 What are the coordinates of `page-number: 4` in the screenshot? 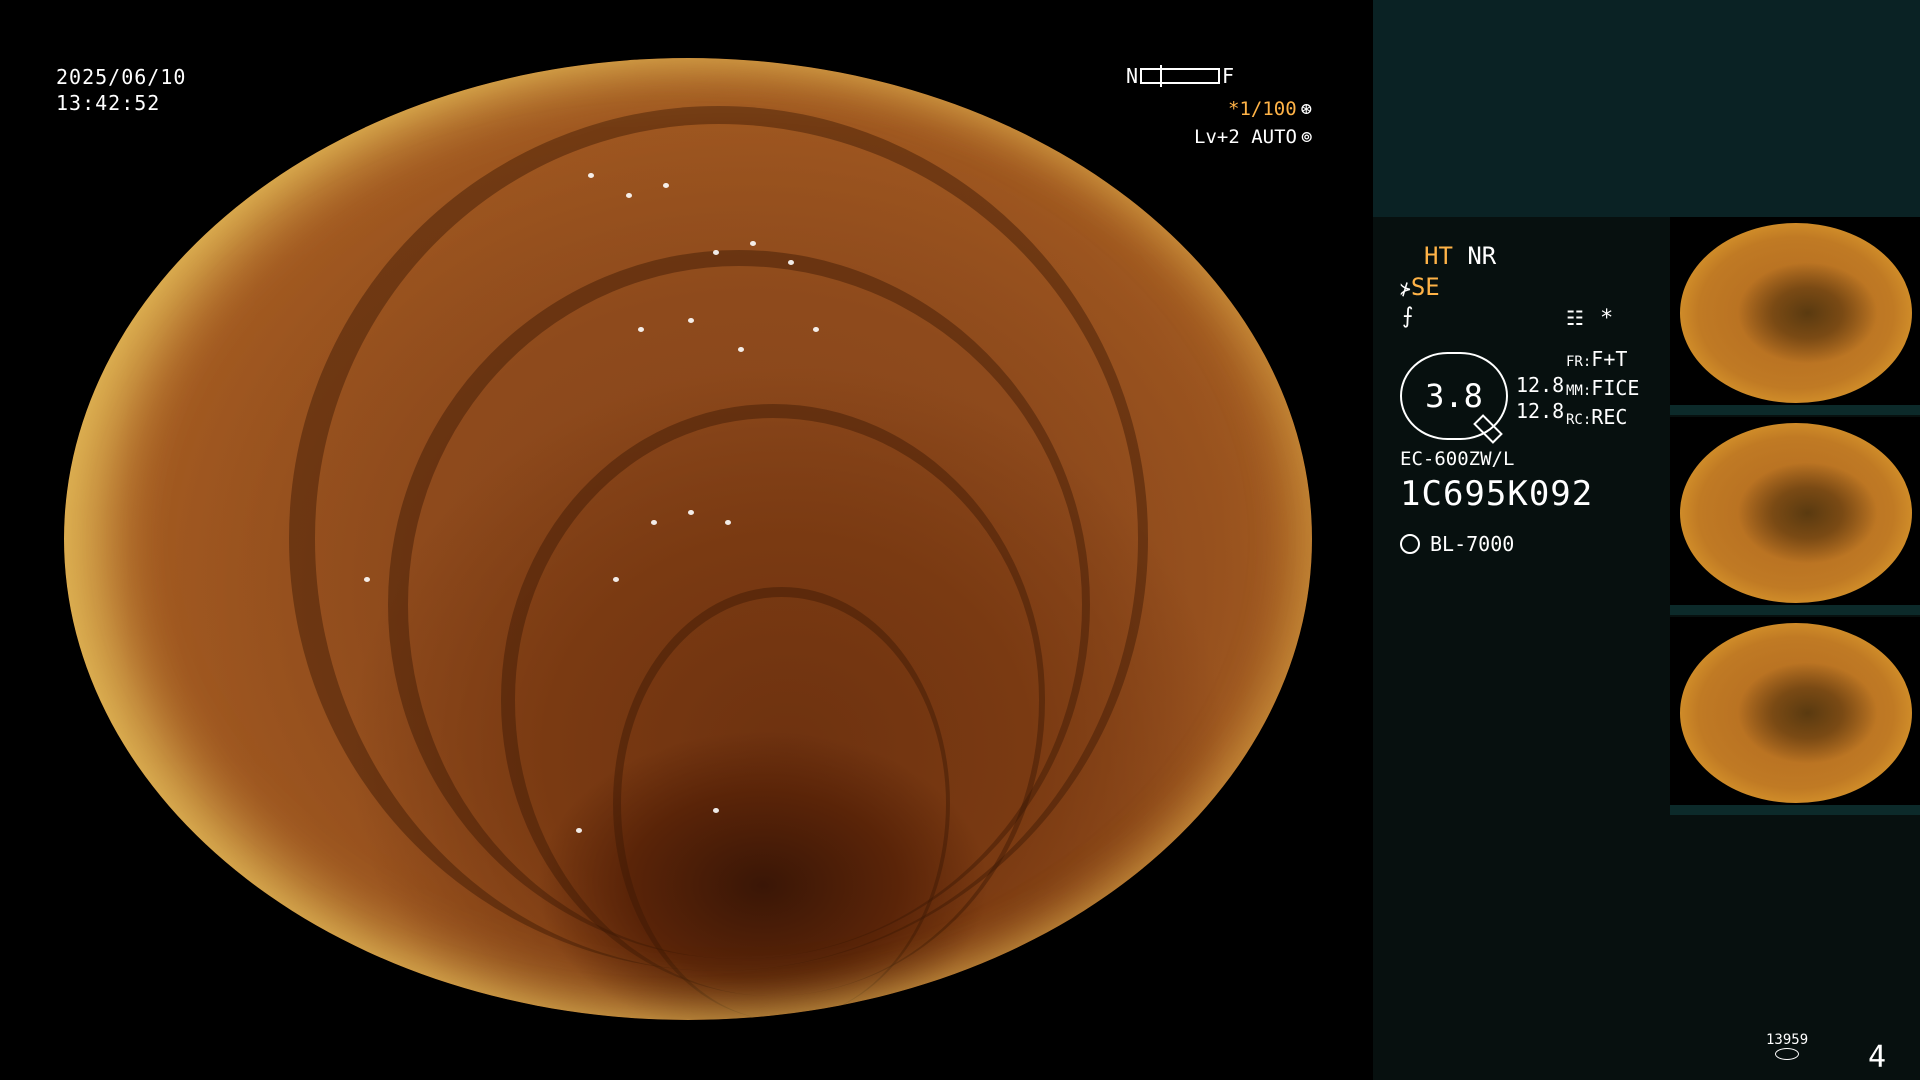 It's located at (1877, 1057).